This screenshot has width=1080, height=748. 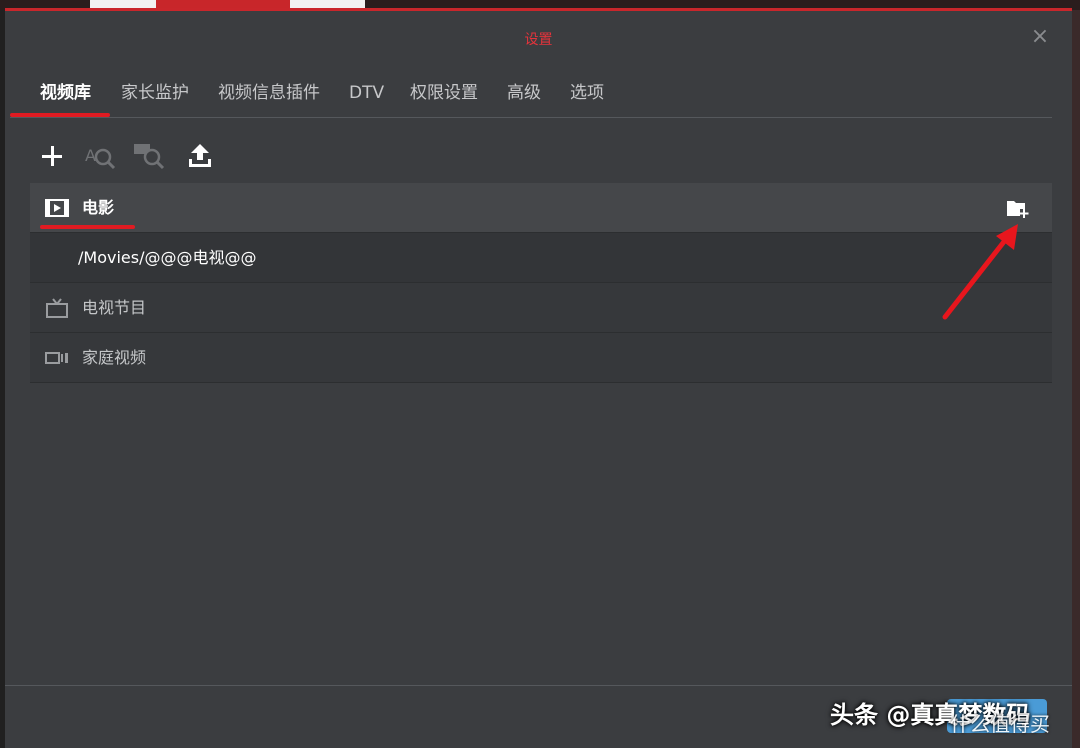 I want to click on tab-dtv: DTV, so click(x=366, y=98).